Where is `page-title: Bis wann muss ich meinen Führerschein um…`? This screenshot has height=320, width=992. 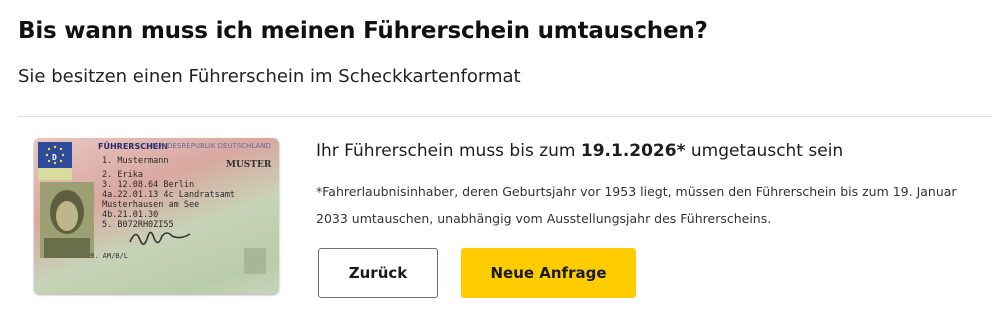
page-title: Bis wann muss ich meinen Führerschein um… is located at coordinates (363, 31).